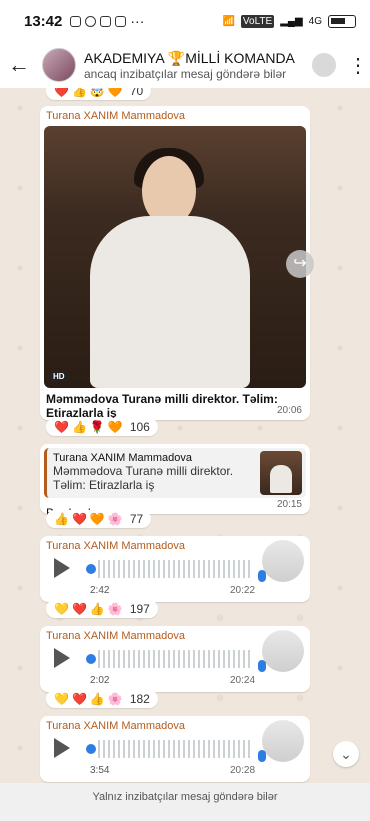 The image size is (370, 821). I want to click on whatsapp-icon, so click(91, 21).